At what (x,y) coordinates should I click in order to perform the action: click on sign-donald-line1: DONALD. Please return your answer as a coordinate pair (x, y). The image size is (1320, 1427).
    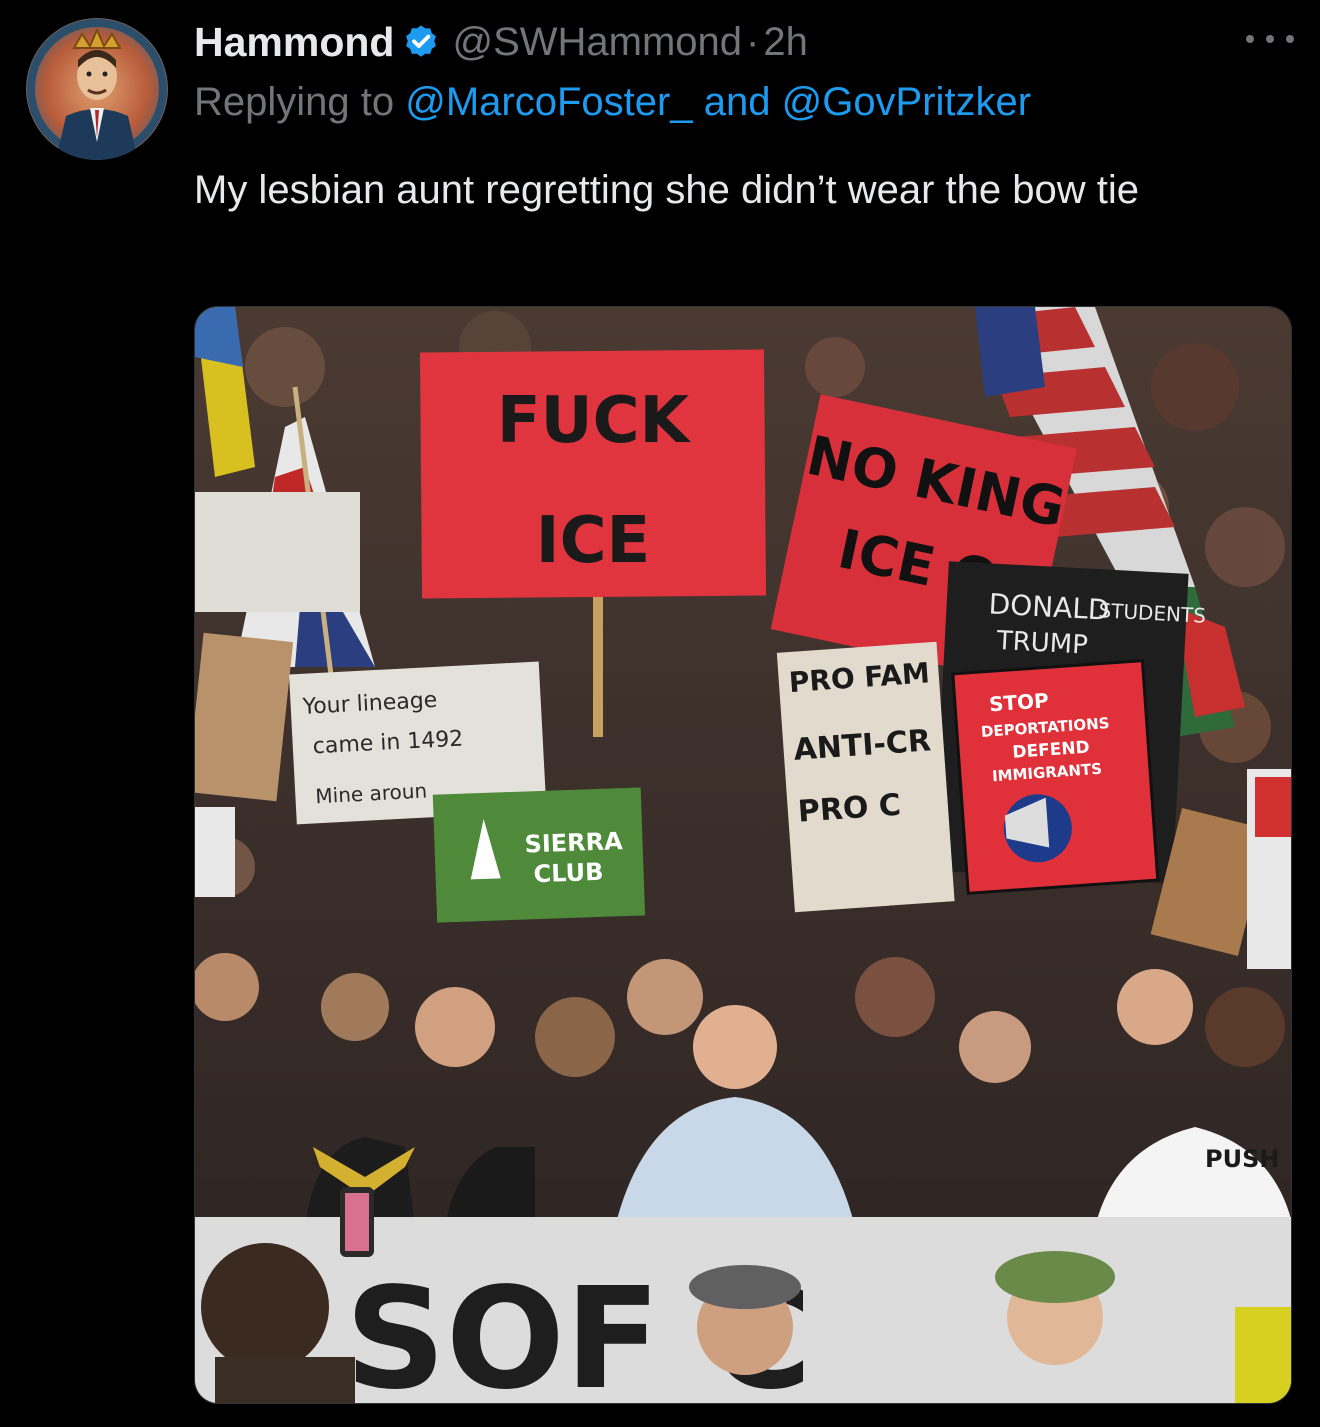
    Looking at the image, I should click on (1049, 606).